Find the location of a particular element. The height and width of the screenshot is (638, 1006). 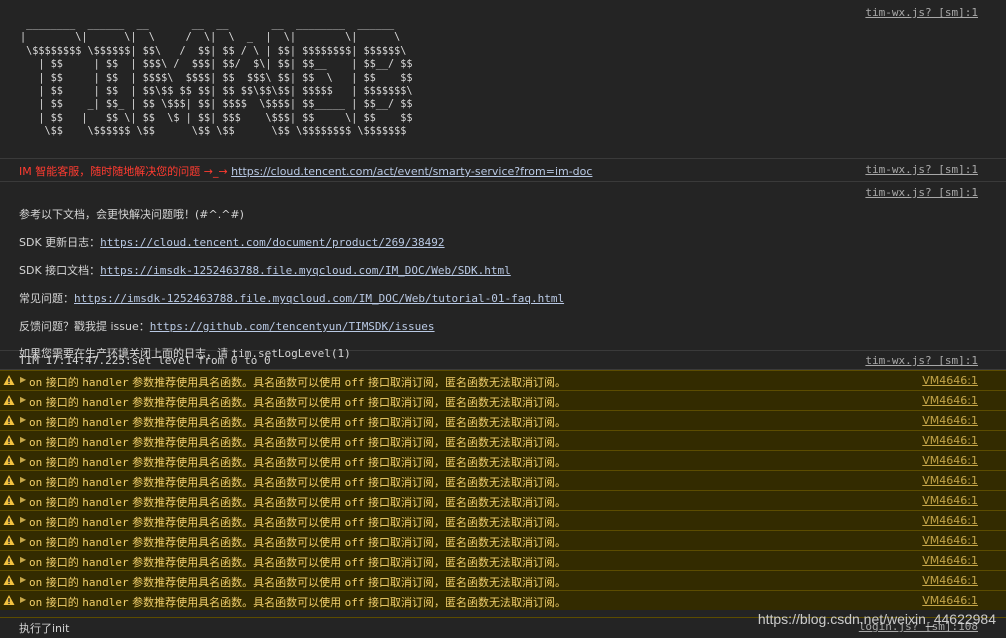

service-arrow: →_→ is located at coordinates (215, 171).